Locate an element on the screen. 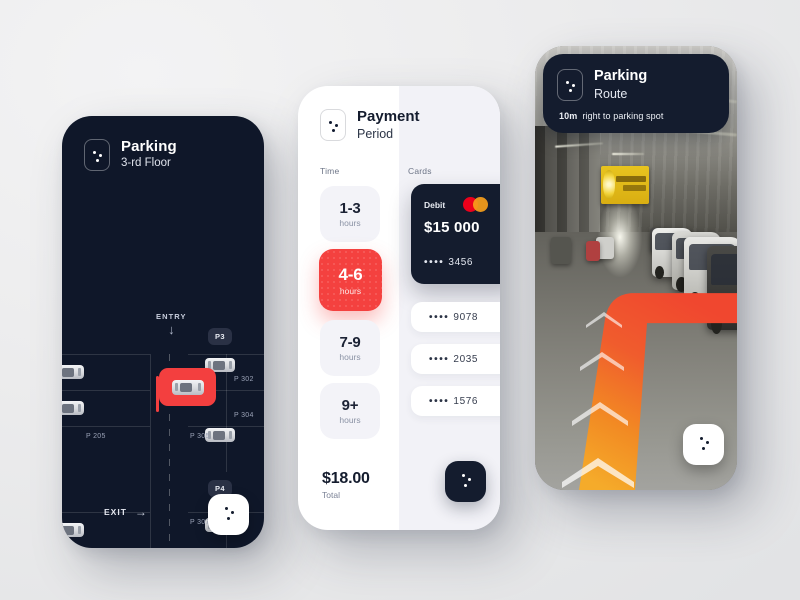 This screenshot has height=600, width=800. exit-sign is located at coordinates (625, 184).